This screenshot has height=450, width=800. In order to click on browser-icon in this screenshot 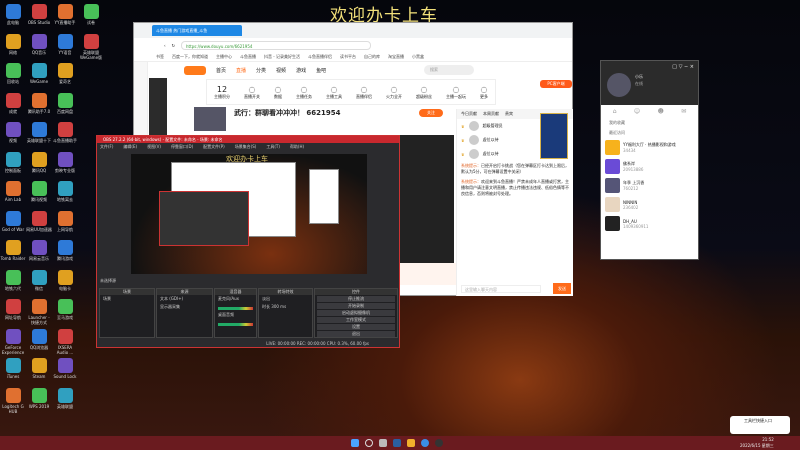, I will do `click(425, 443)`.